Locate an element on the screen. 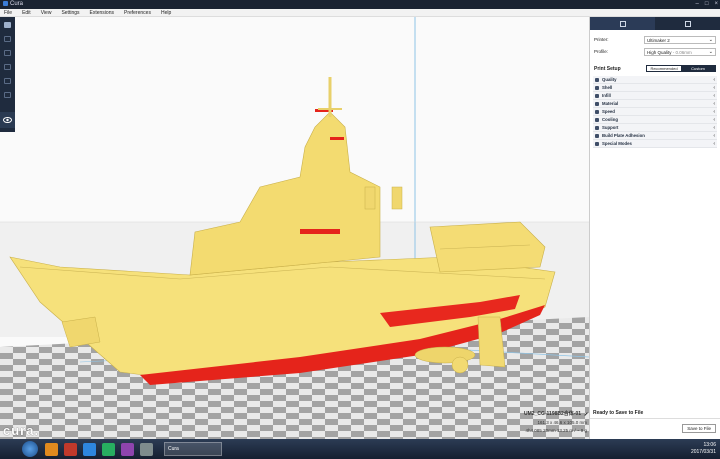 The image size is (720, 459). print-setup-header: Print Setup Recommended Custom is located at coordinates (655, 68).